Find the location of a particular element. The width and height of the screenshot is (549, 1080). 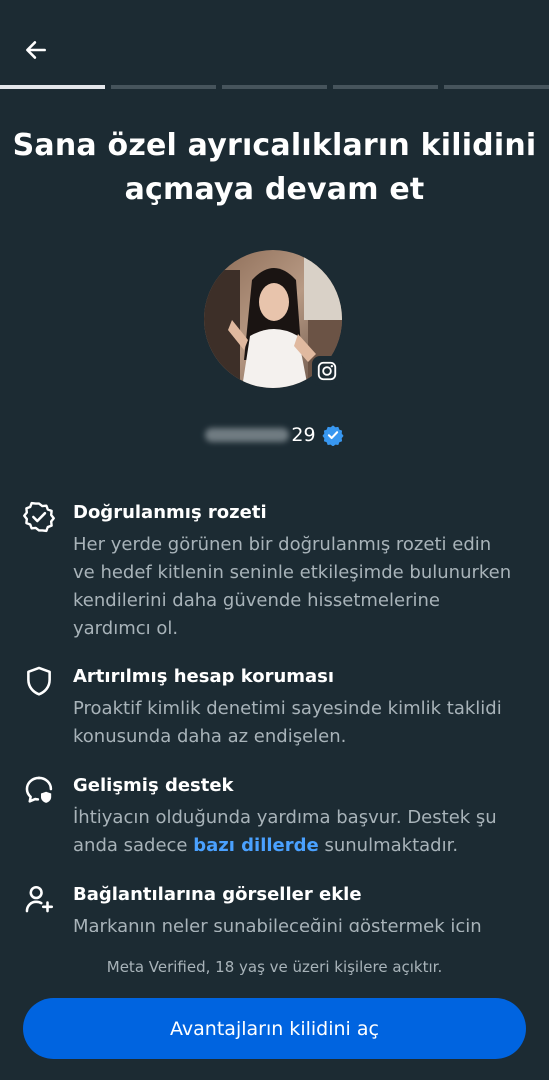

support-chat-icon is located at coordinates (39, 789).